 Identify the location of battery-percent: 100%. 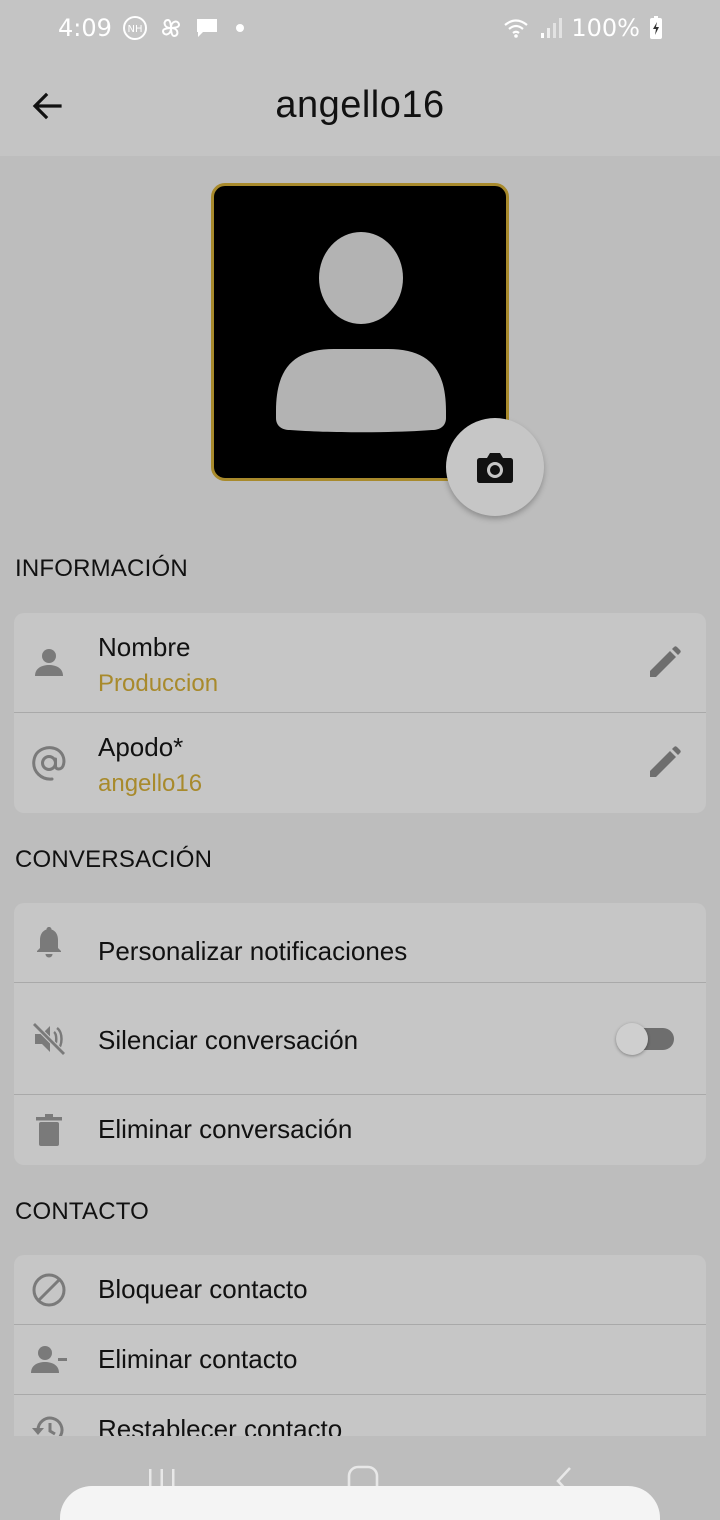
(605, 28).